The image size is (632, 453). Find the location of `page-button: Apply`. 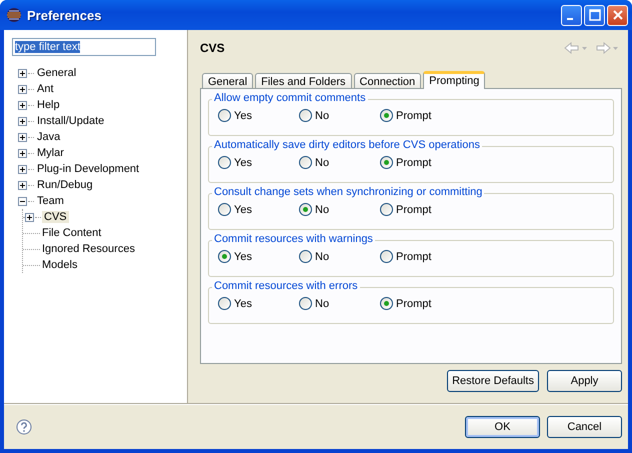

page-button: Apply is located at coordinates (584, 381).